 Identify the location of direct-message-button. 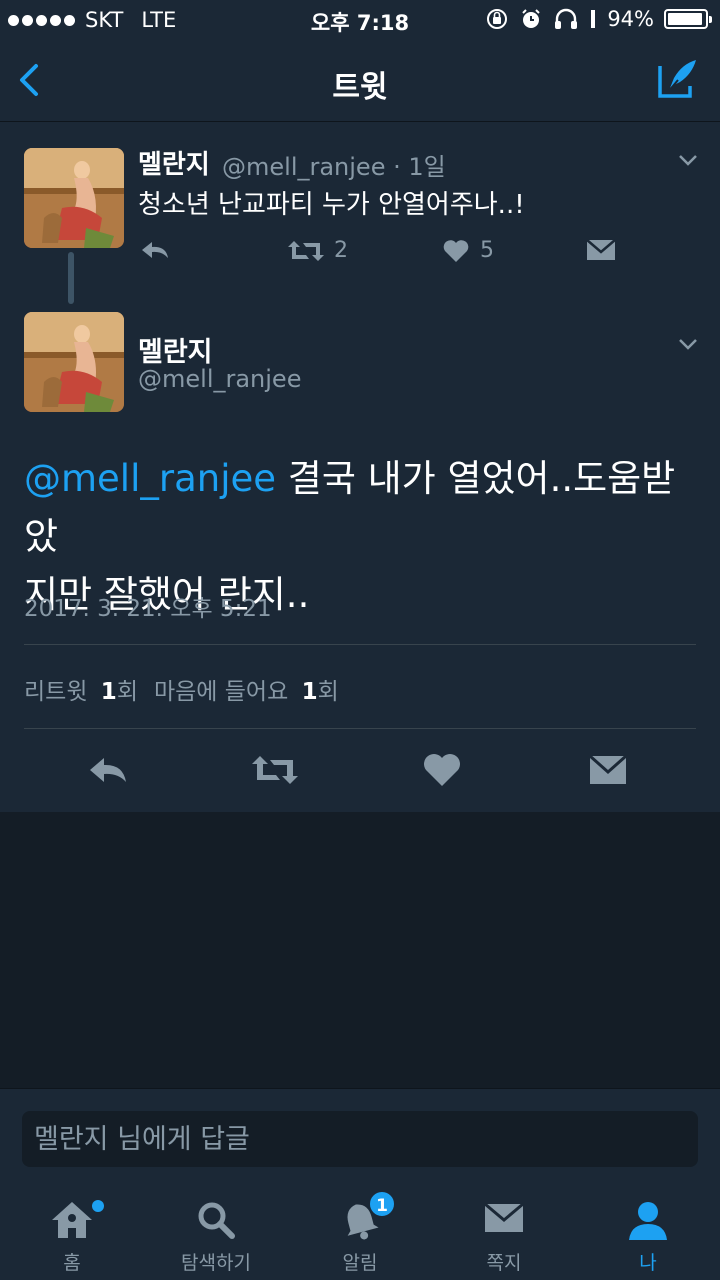
(601, 250).